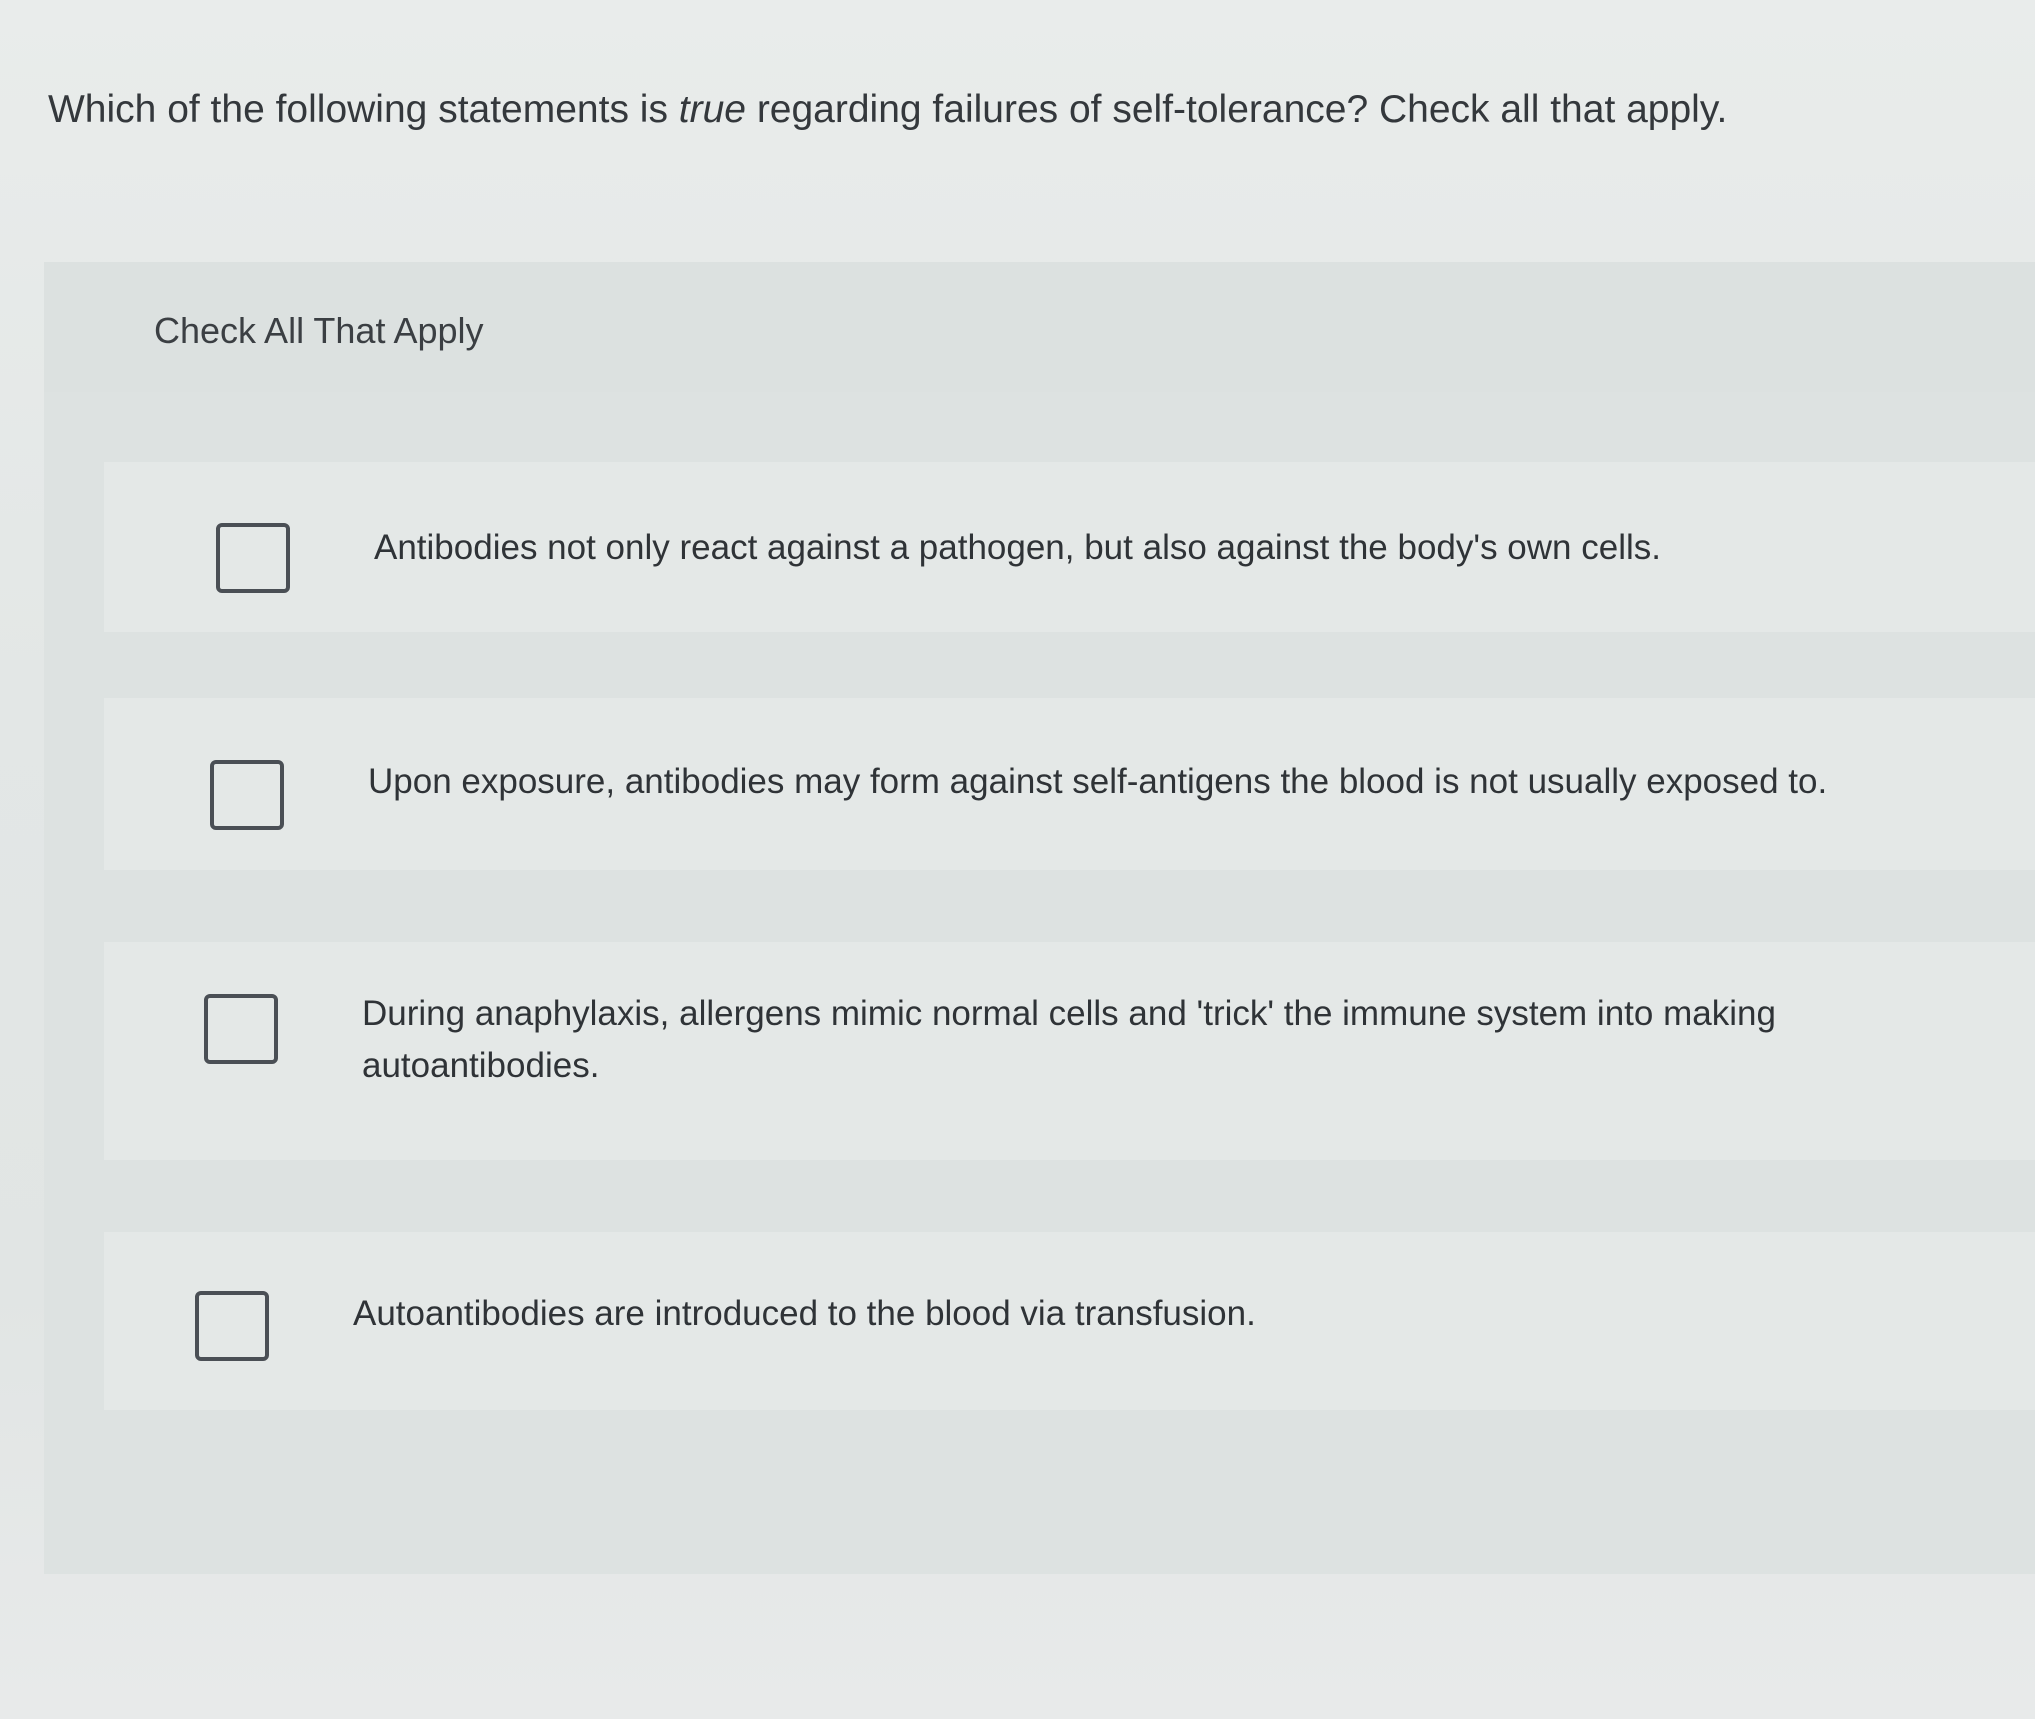  Describe the element at coordinates (363, 109) in the screenshot. I see `question-text-start: Which of the following statements is` at that location.